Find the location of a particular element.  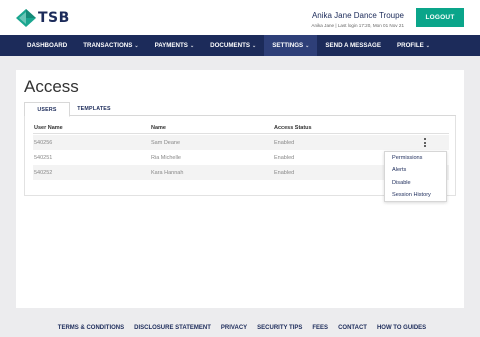

nav-item-settings: SETTINGS ⌄ is located at coordinates (291, 45).